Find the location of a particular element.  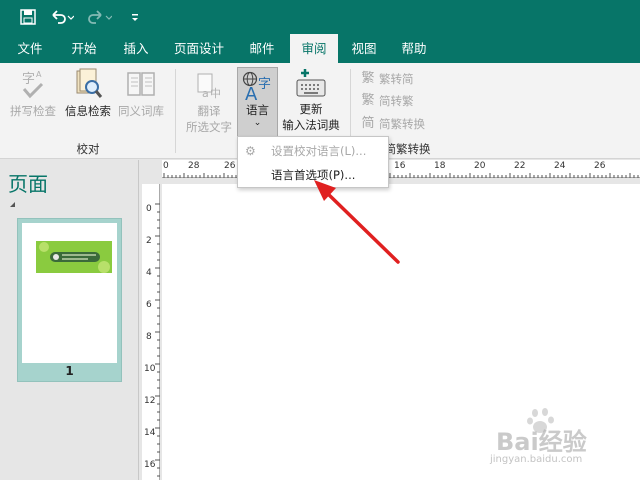

horizontal-ruler: 0 28 26 16 18 20 22 24 26 is located at coordinates (390, 172).